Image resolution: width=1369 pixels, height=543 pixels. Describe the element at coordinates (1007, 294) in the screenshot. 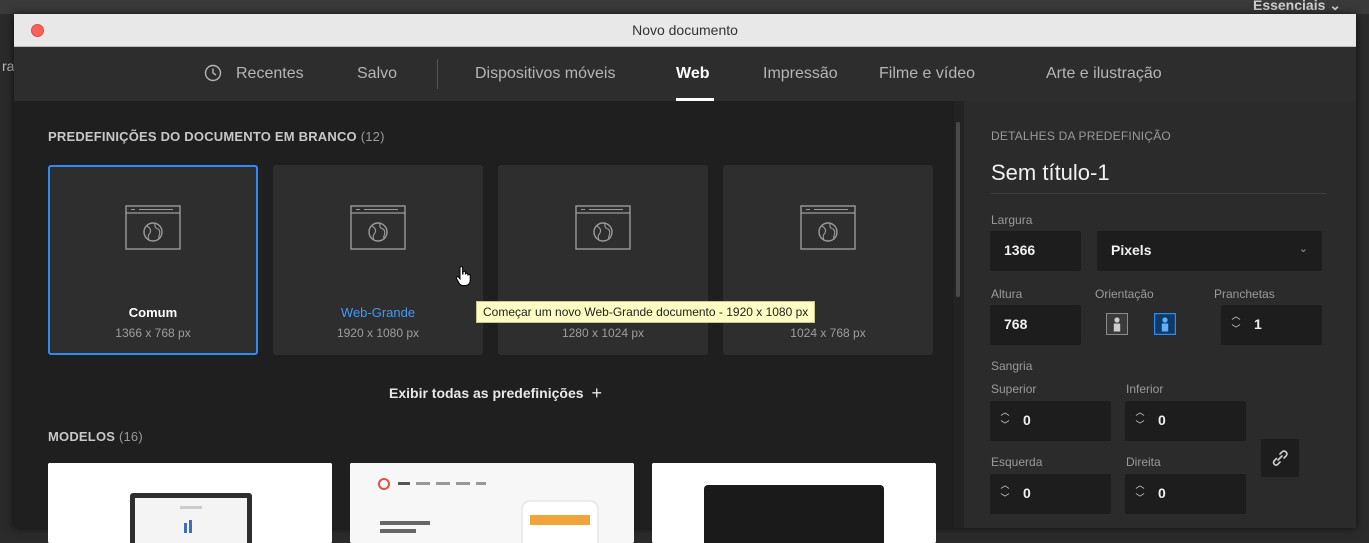

I see `height-label: Altura` at that location.